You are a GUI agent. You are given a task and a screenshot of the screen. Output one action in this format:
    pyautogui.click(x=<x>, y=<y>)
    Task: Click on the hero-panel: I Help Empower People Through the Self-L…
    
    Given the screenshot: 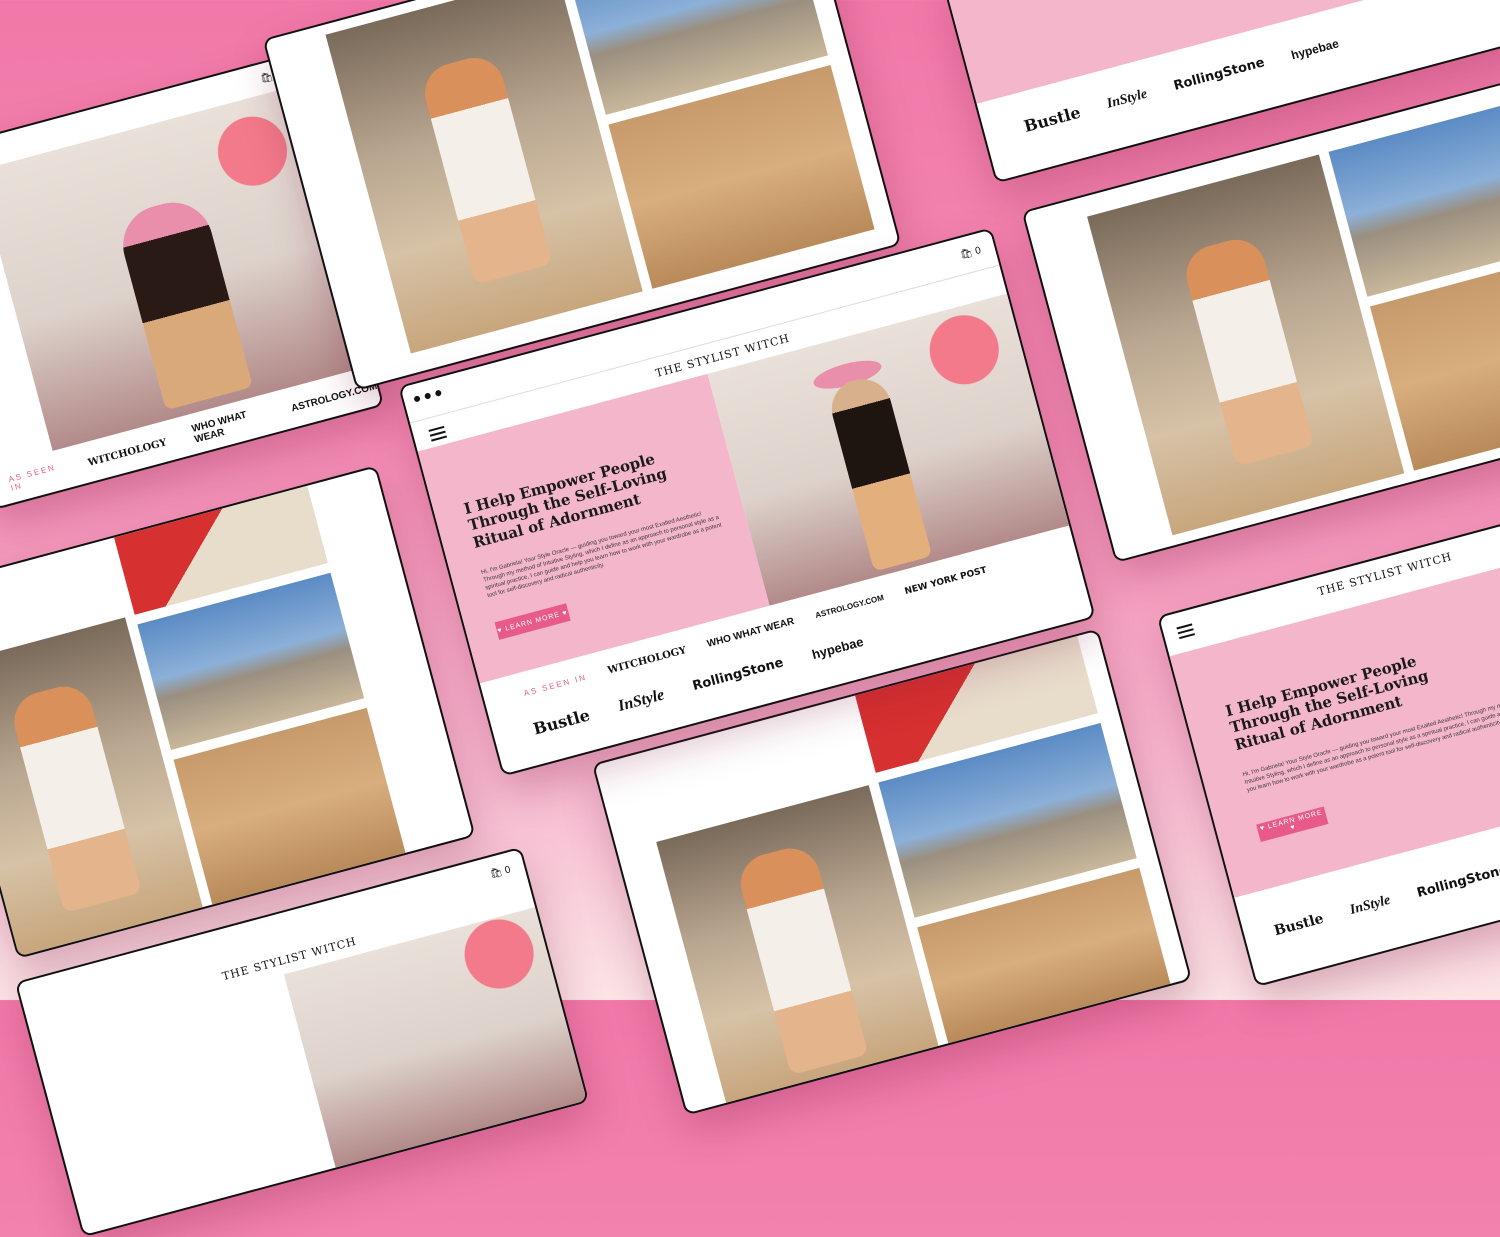 What is the action you would take?
    pyautogui.click(x=1334, y=727)
    